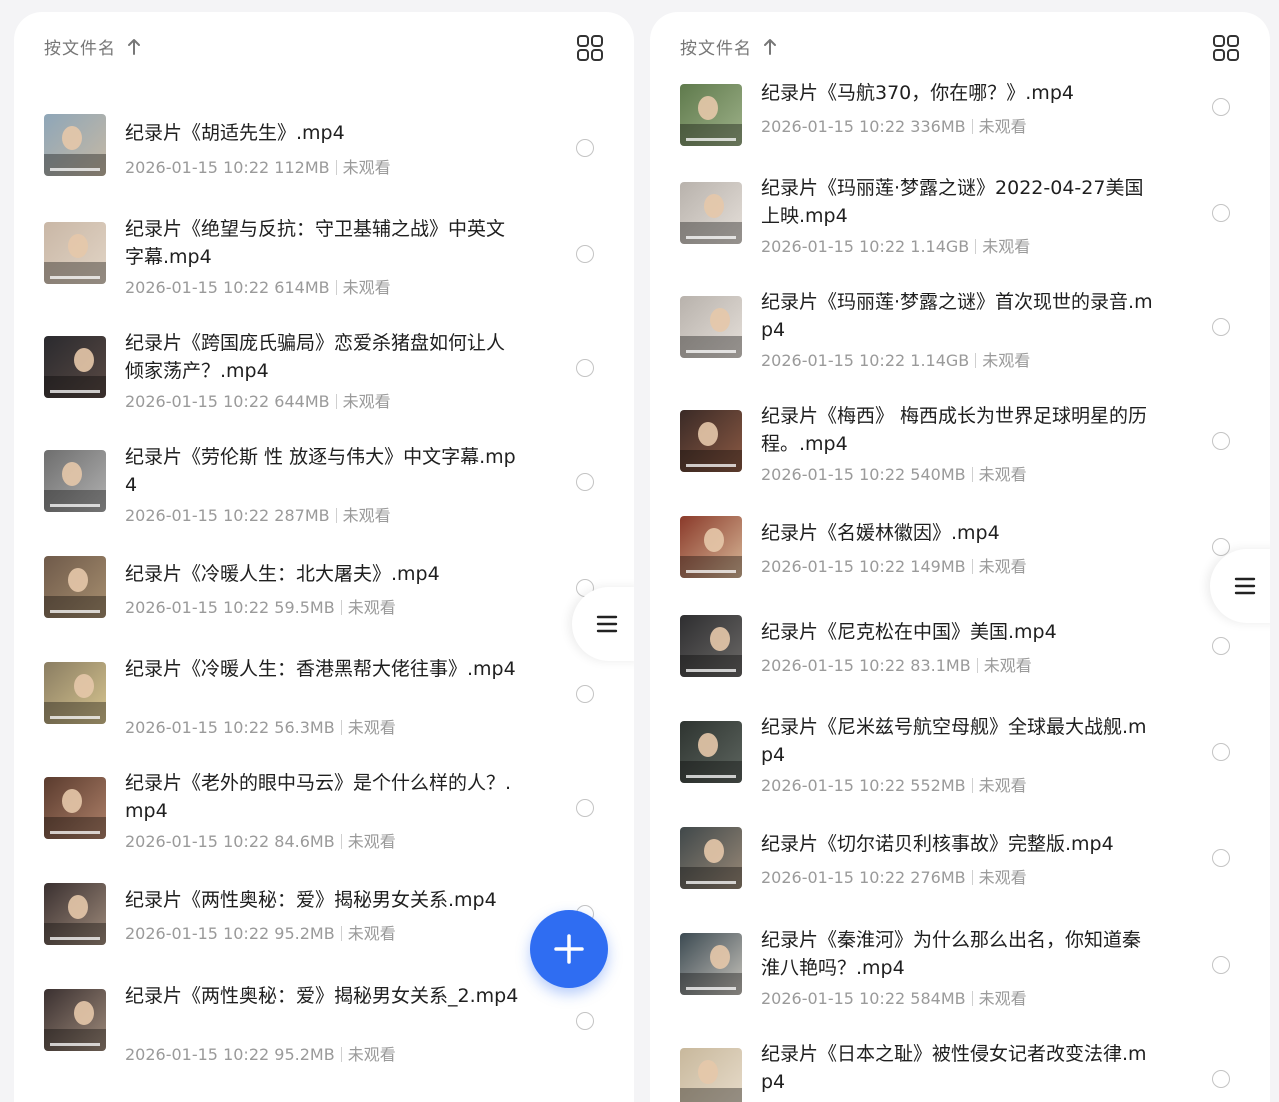 The image size is (1279, 1102). I want to click on file-title: 纪录片《马航370，你在哪？》.mp4, so click(958, 93).